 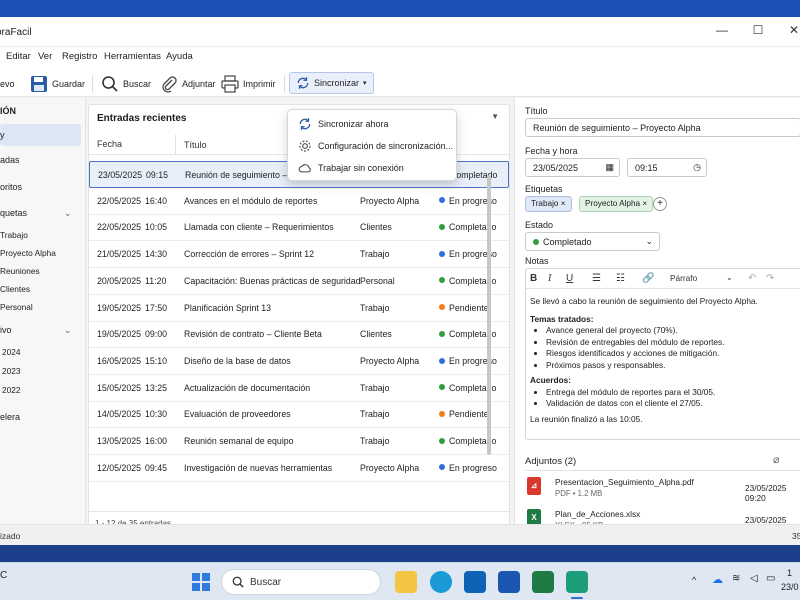 I want to click on sidebar-item-trash: elera, so click(x=10, y=417).